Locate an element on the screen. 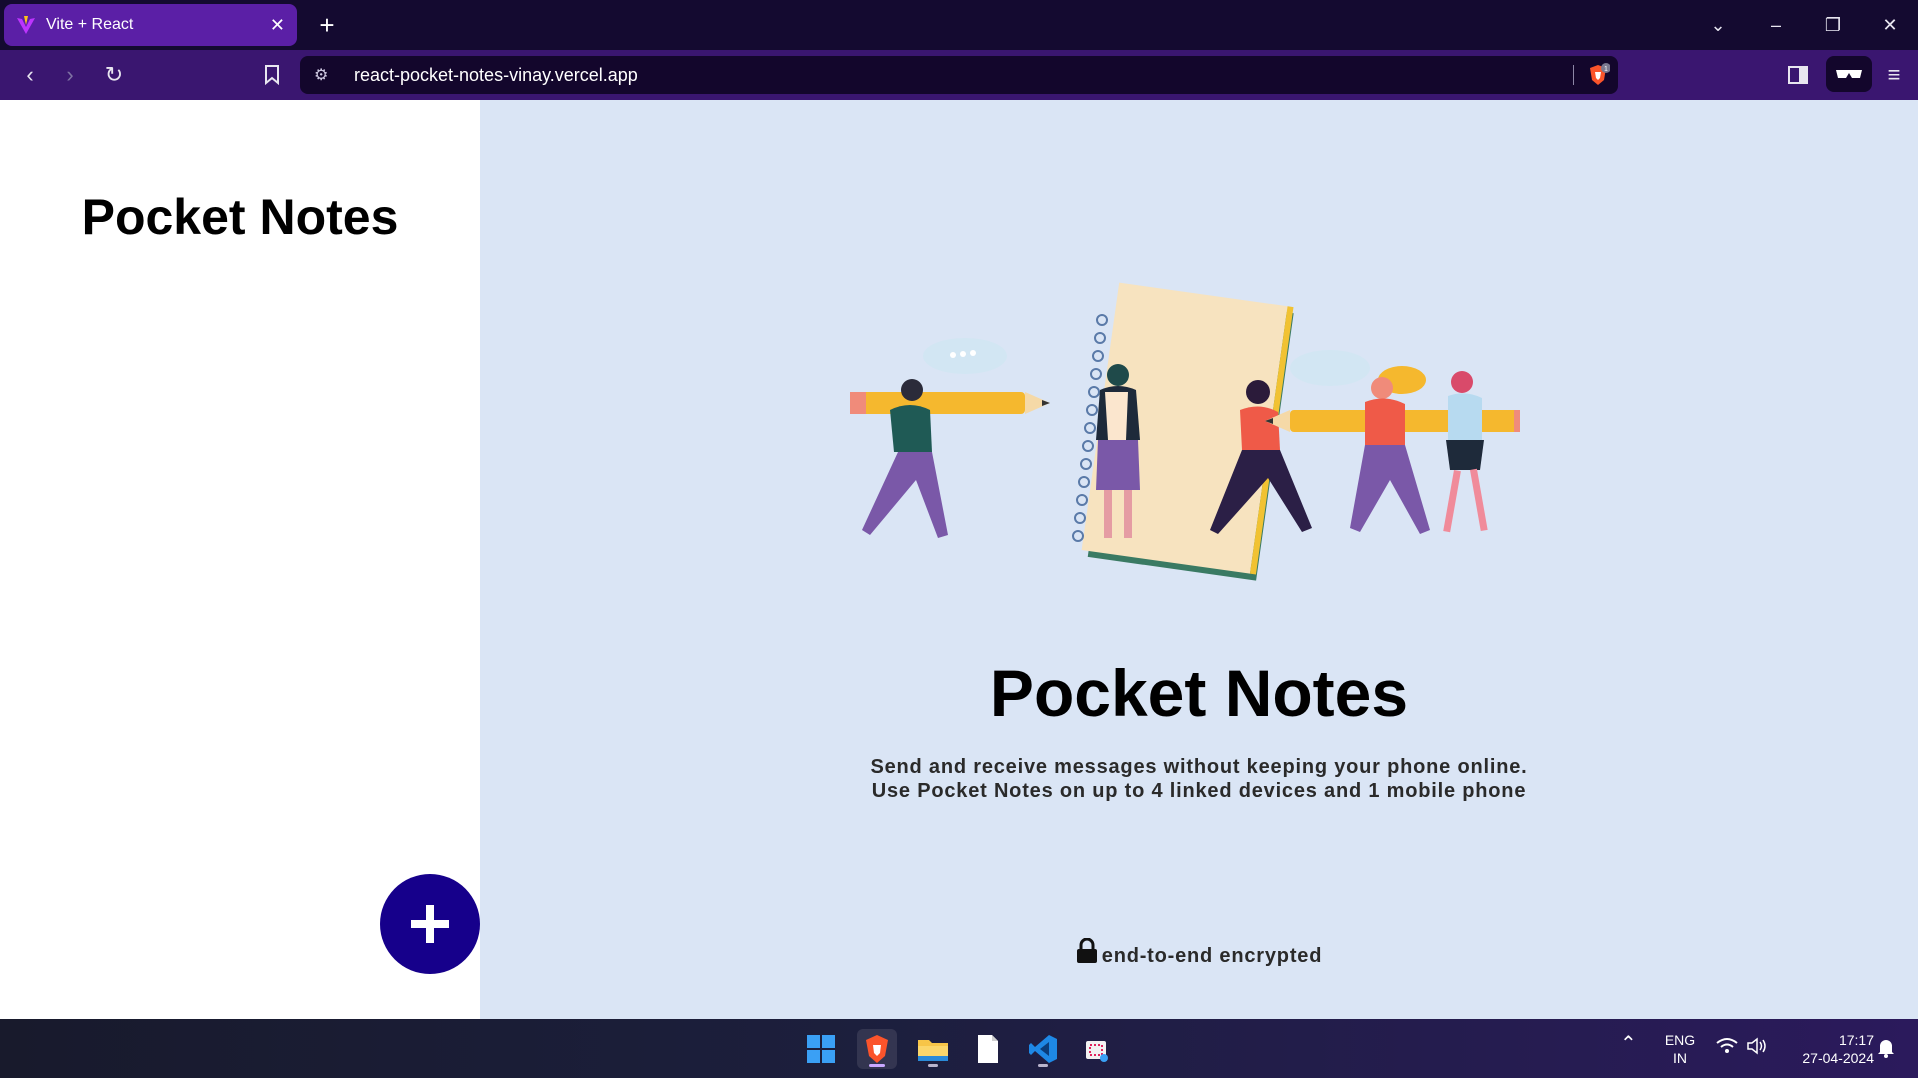  taskbar-brave is located at coordinates (877, 1049).